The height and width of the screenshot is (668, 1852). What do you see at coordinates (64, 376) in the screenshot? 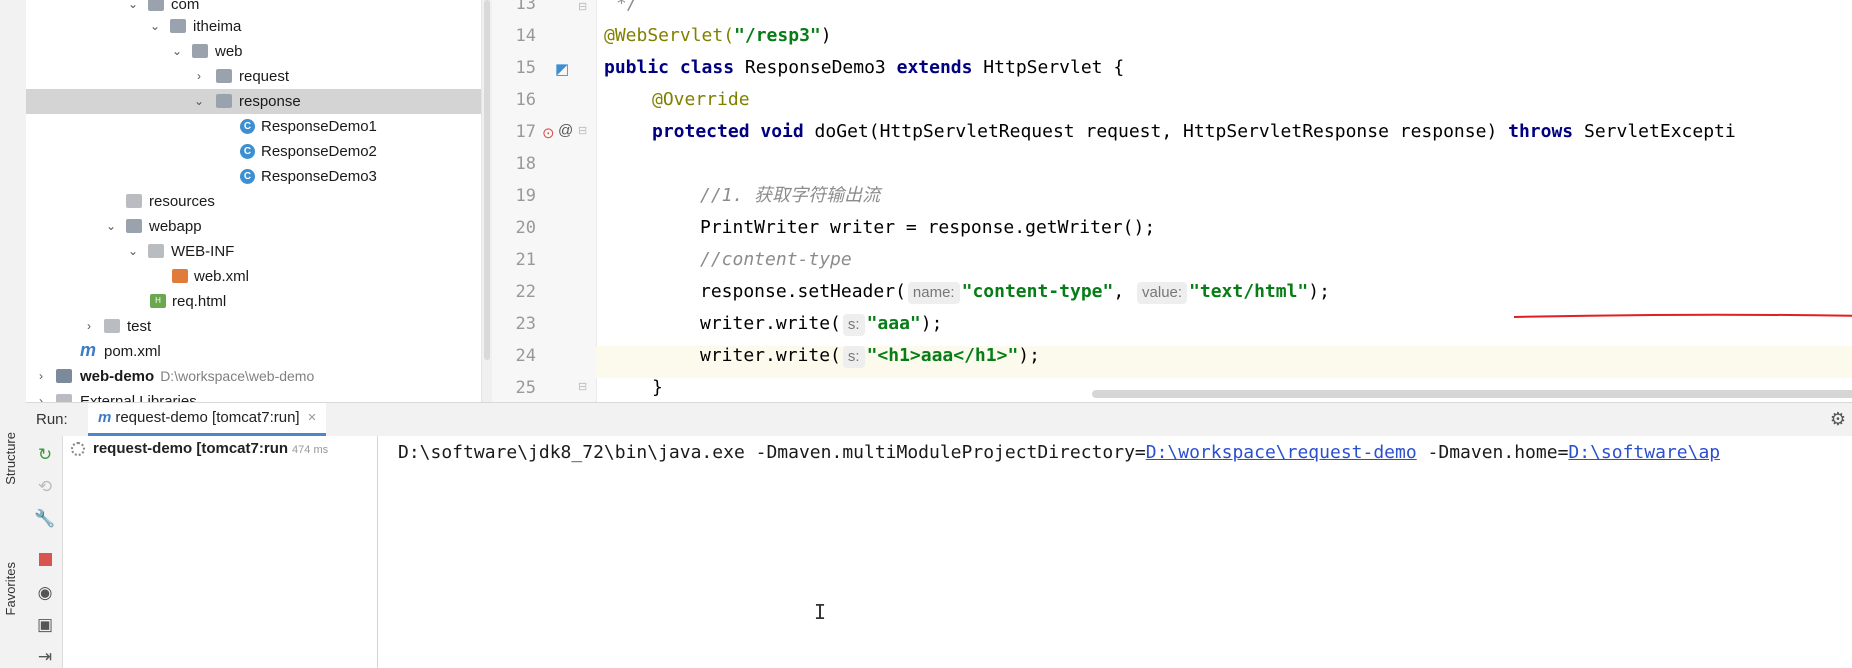
I see `module-icon` at bounding box center [64, 376].